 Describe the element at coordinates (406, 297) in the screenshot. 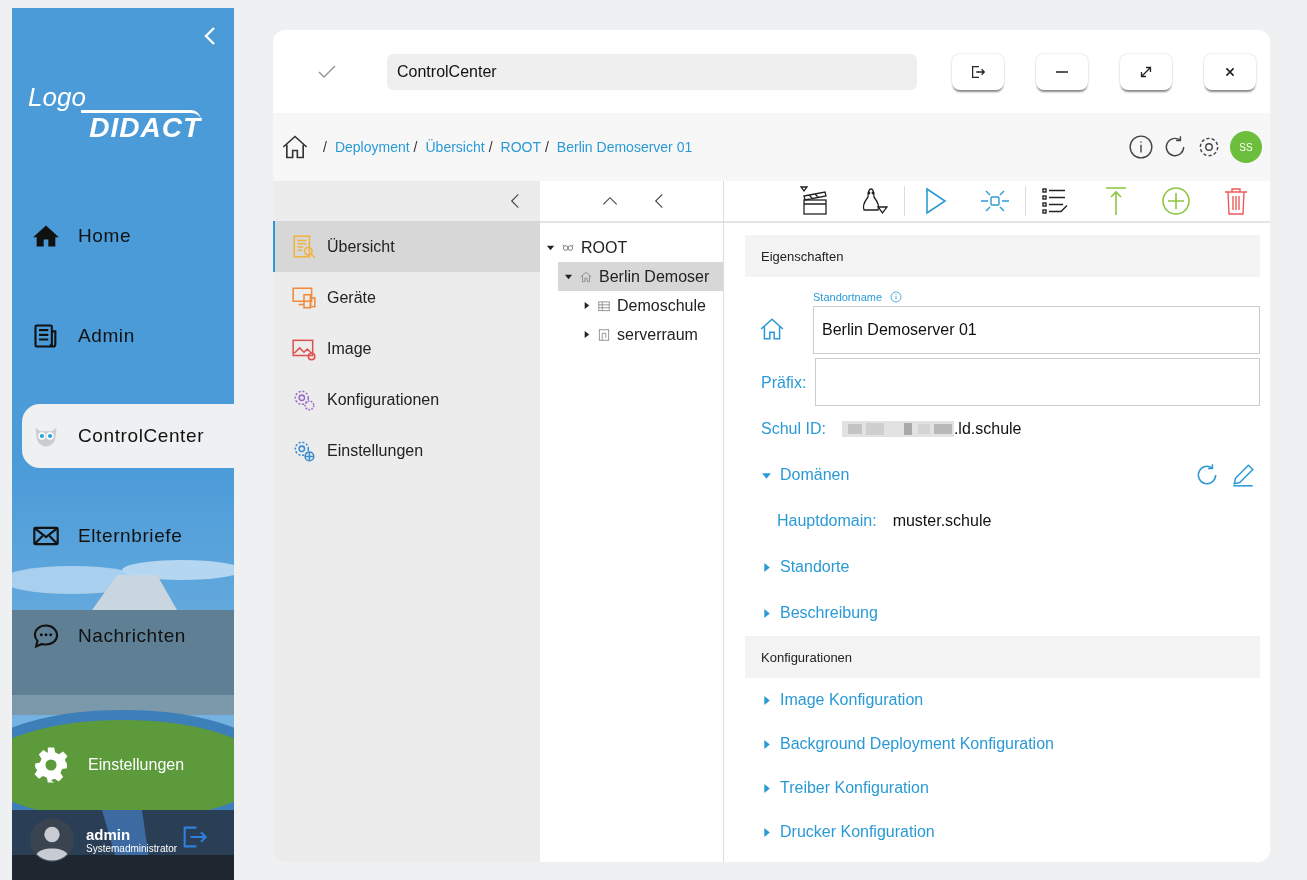

I see `nav-item: Geräte` at that location.